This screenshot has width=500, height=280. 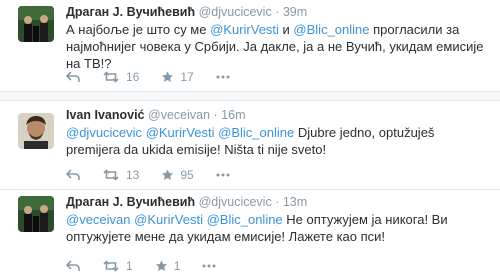 What do you see at coordinates (159, 175) in the screenshot?
I see `tweet-actions: 13 95` at bounding box center [159, 175].